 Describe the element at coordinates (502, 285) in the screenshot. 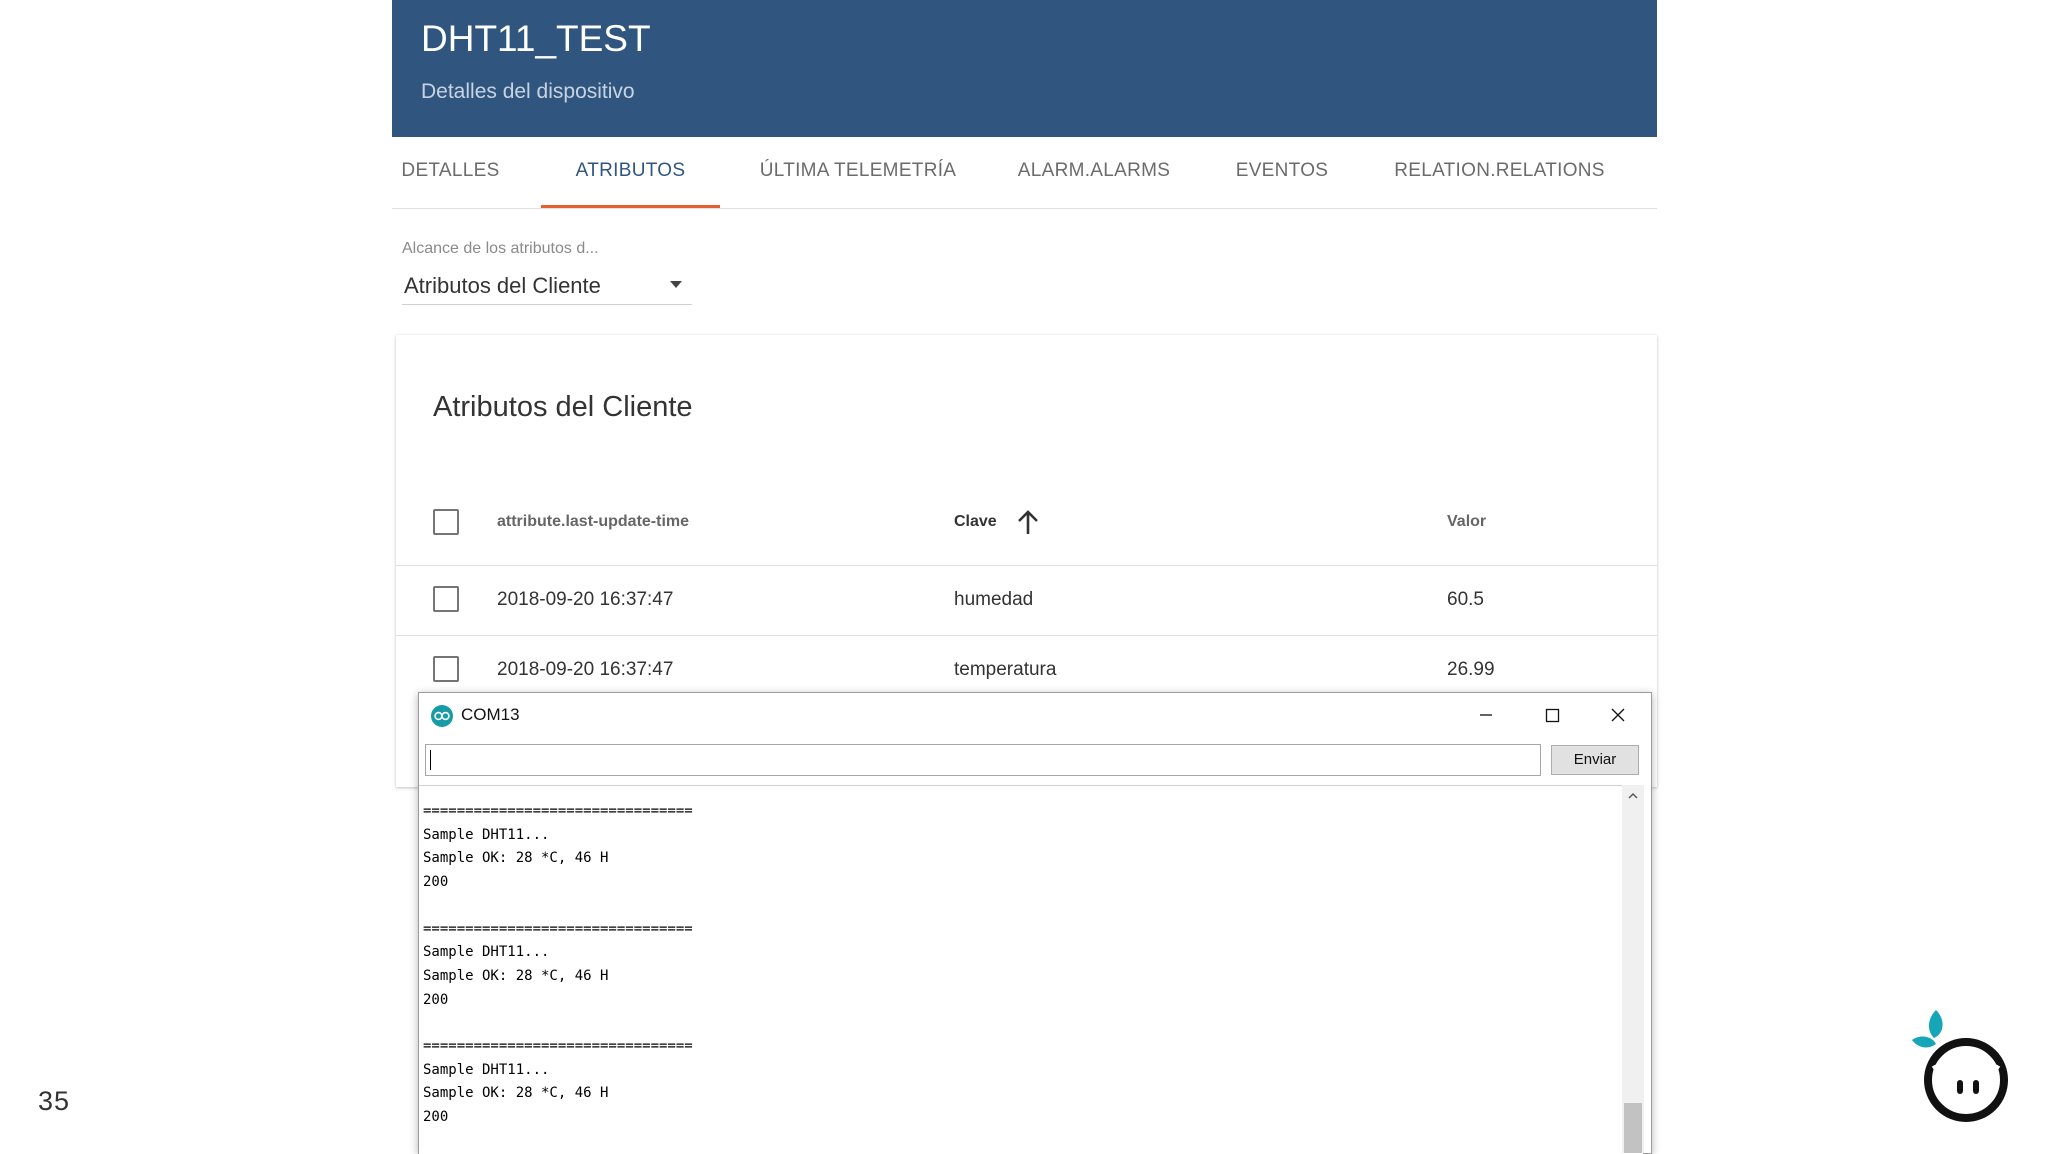

I see `scope-select-value: Atributos del Cliente` at that location.